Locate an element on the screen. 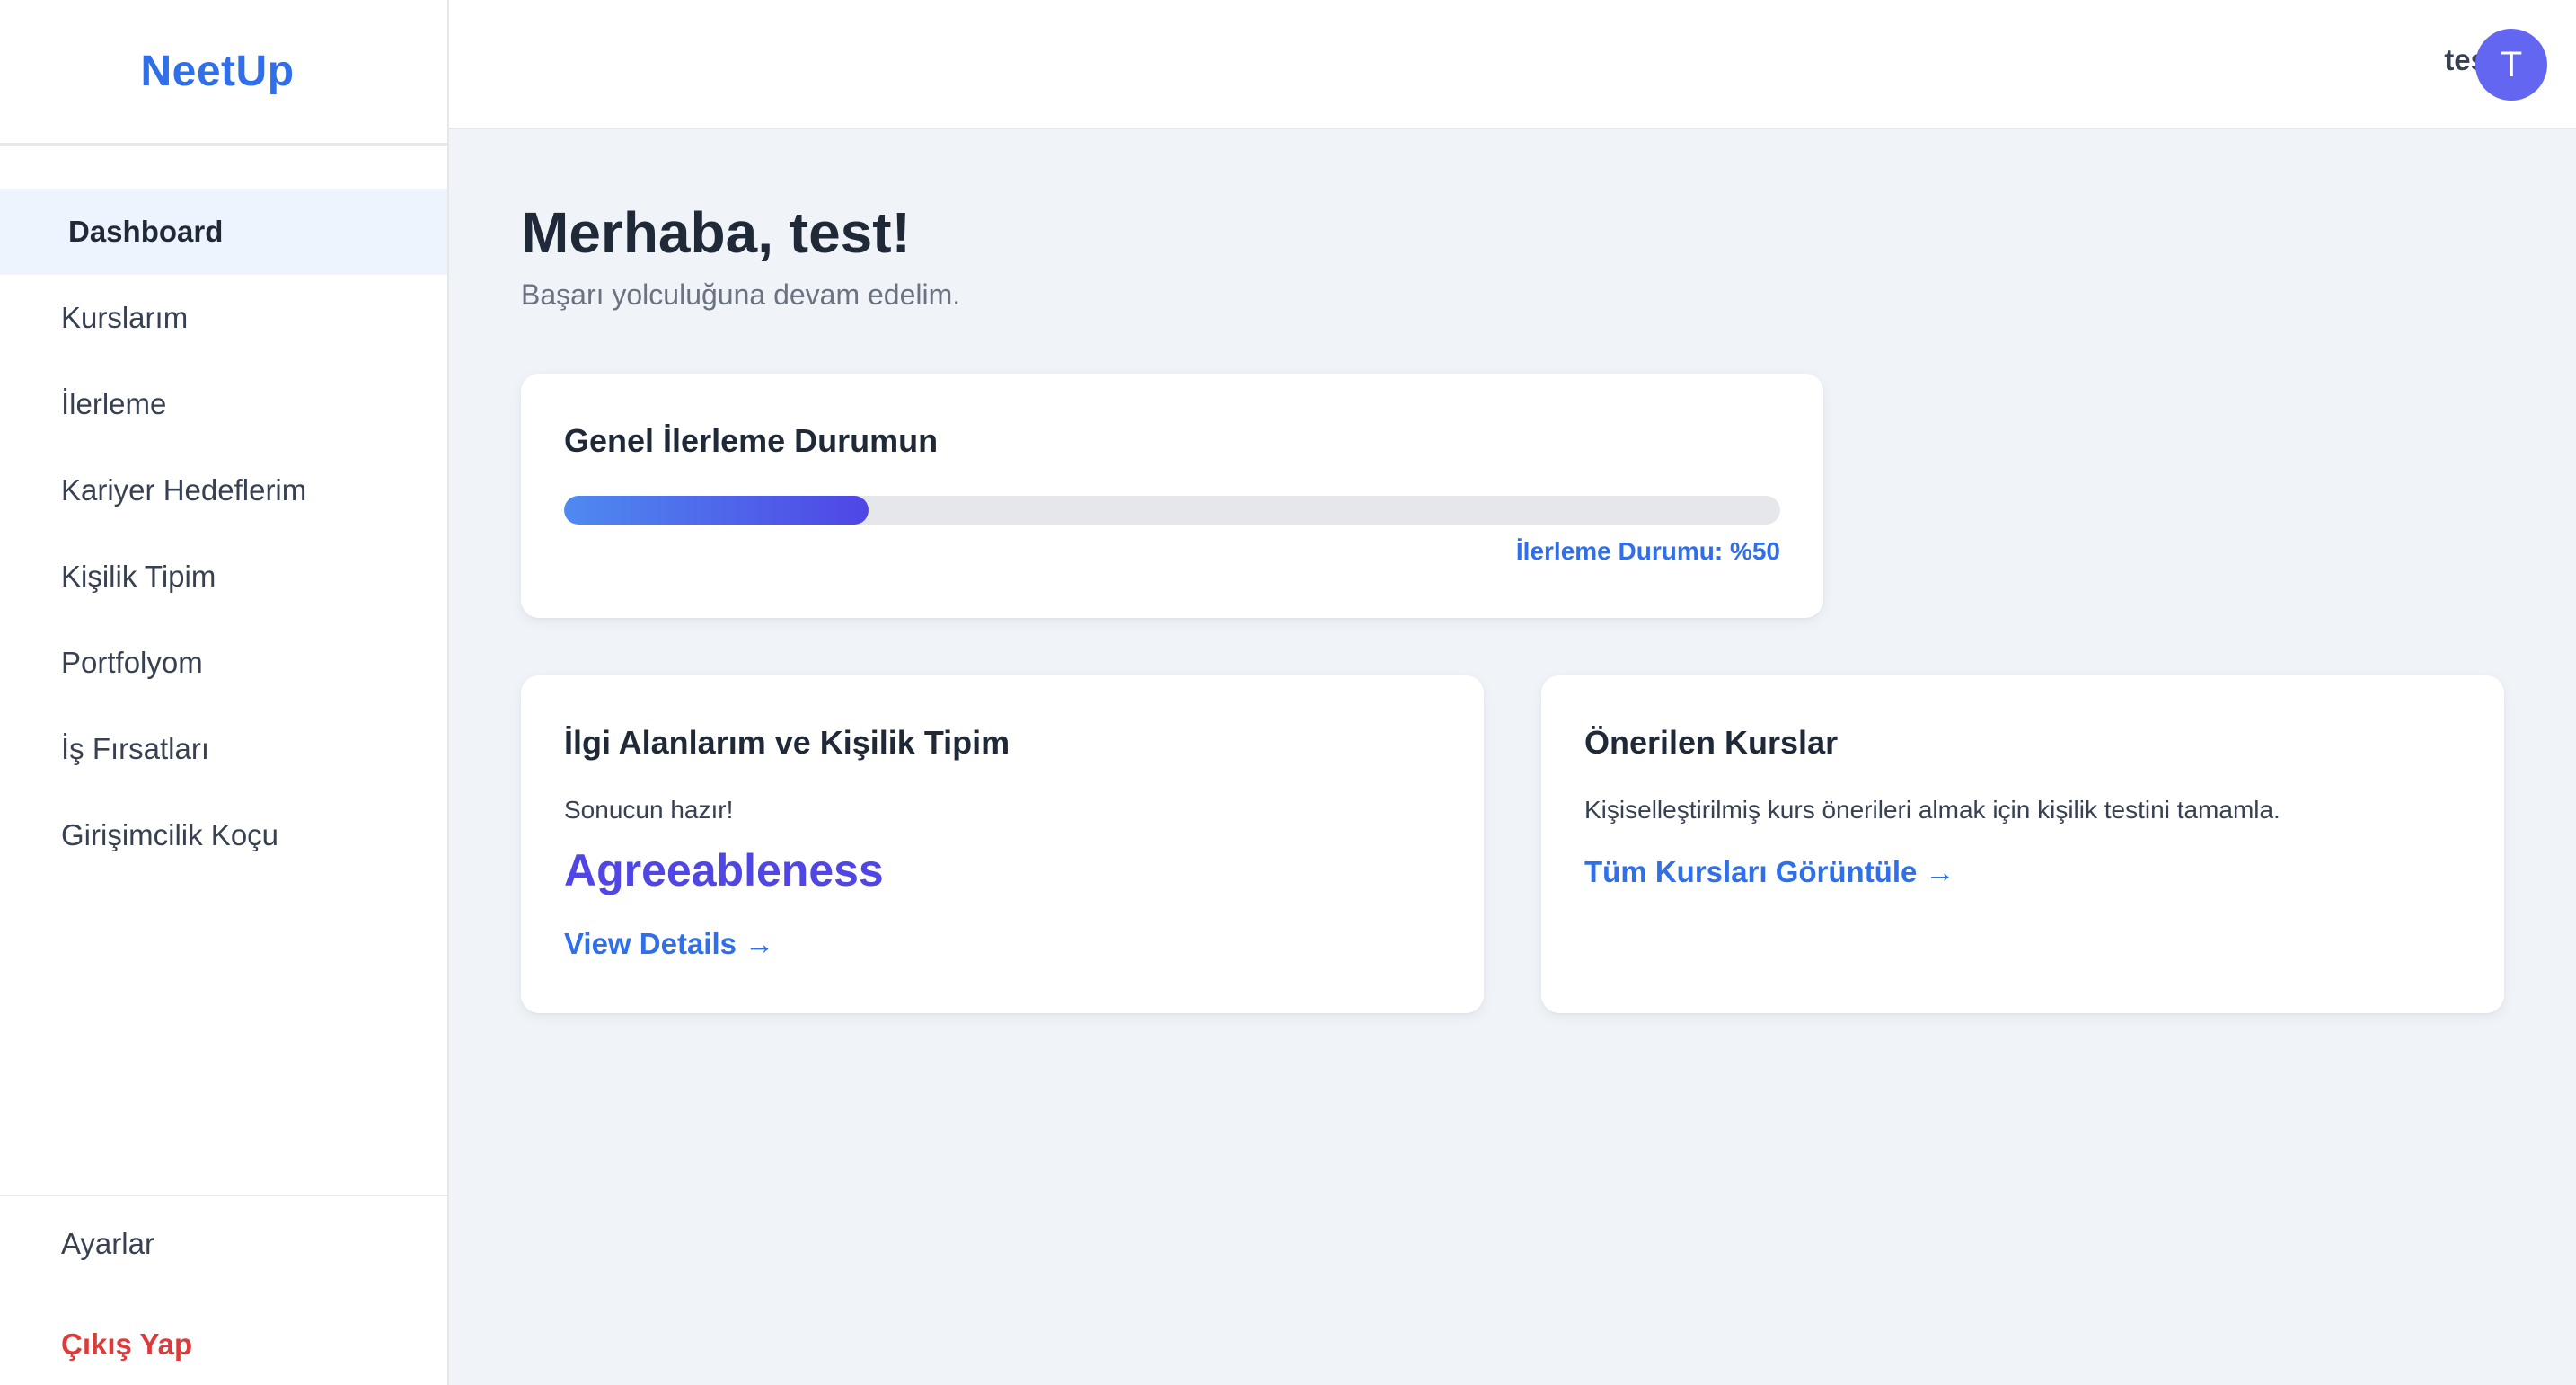 This screenshot has width=2576, height=1385. sidebar-item-portfolio: Portfolyom is located at coordinates (223, 663).